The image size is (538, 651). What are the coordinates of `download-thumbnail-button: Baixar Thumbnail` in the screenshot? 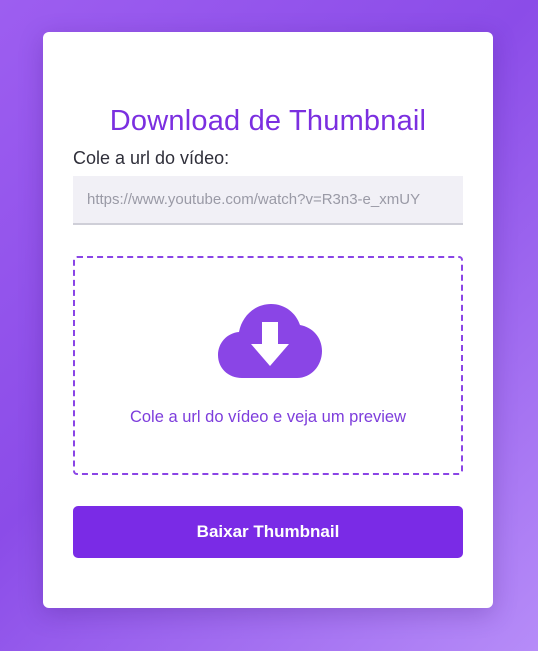 It's located at (268, 532).